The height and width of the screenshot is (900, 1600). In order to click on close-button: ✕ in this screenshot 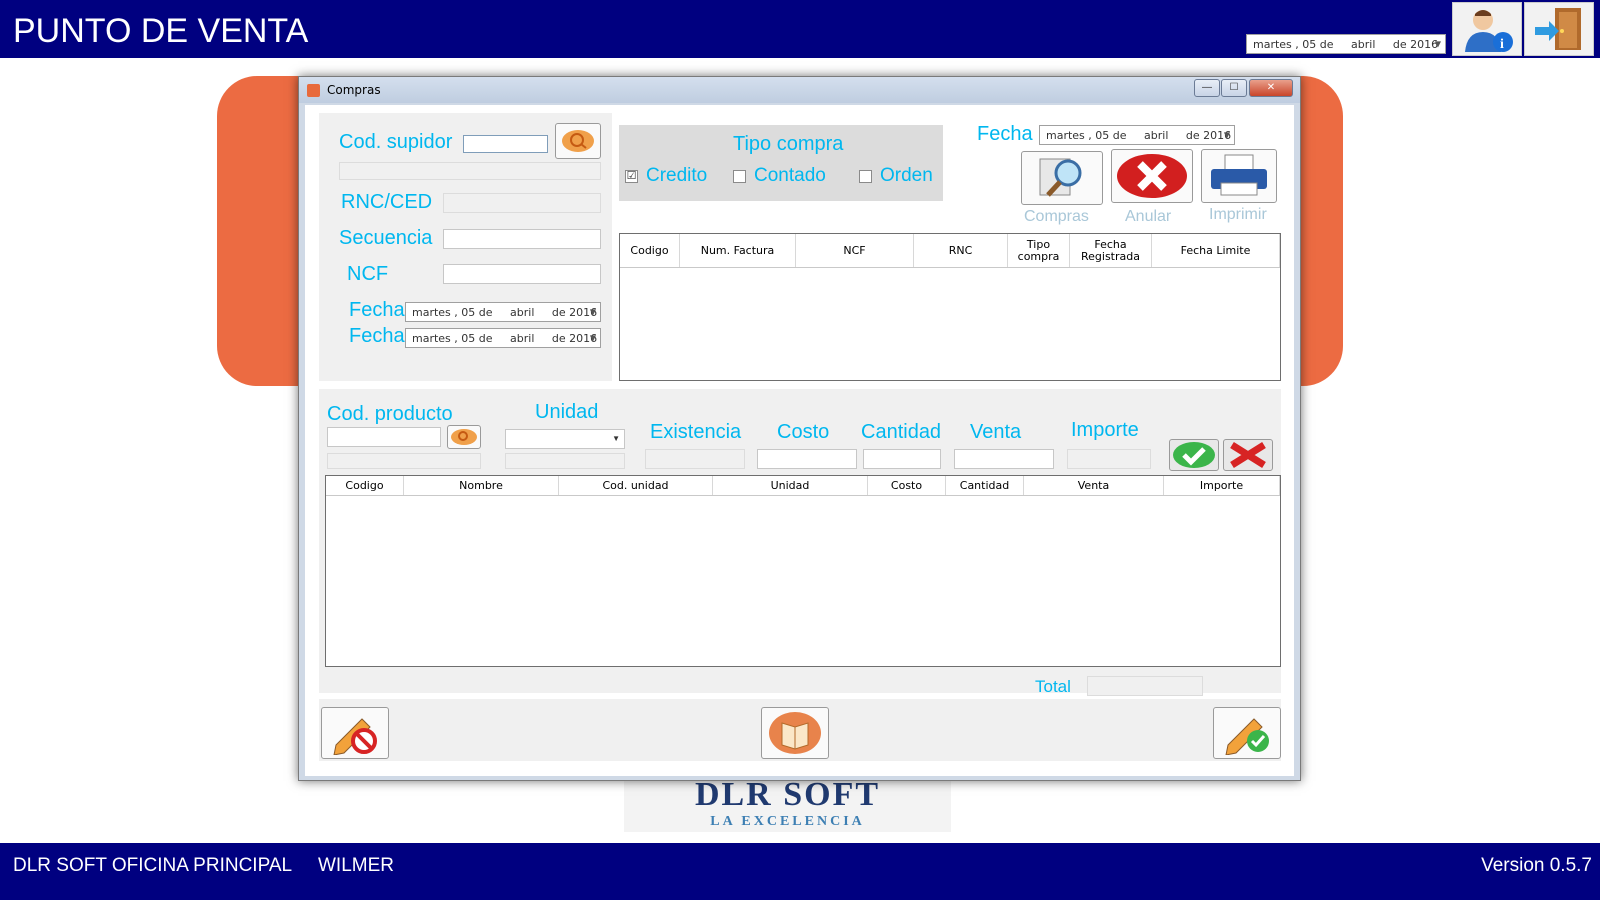, I will do `click(1271, 88)`.